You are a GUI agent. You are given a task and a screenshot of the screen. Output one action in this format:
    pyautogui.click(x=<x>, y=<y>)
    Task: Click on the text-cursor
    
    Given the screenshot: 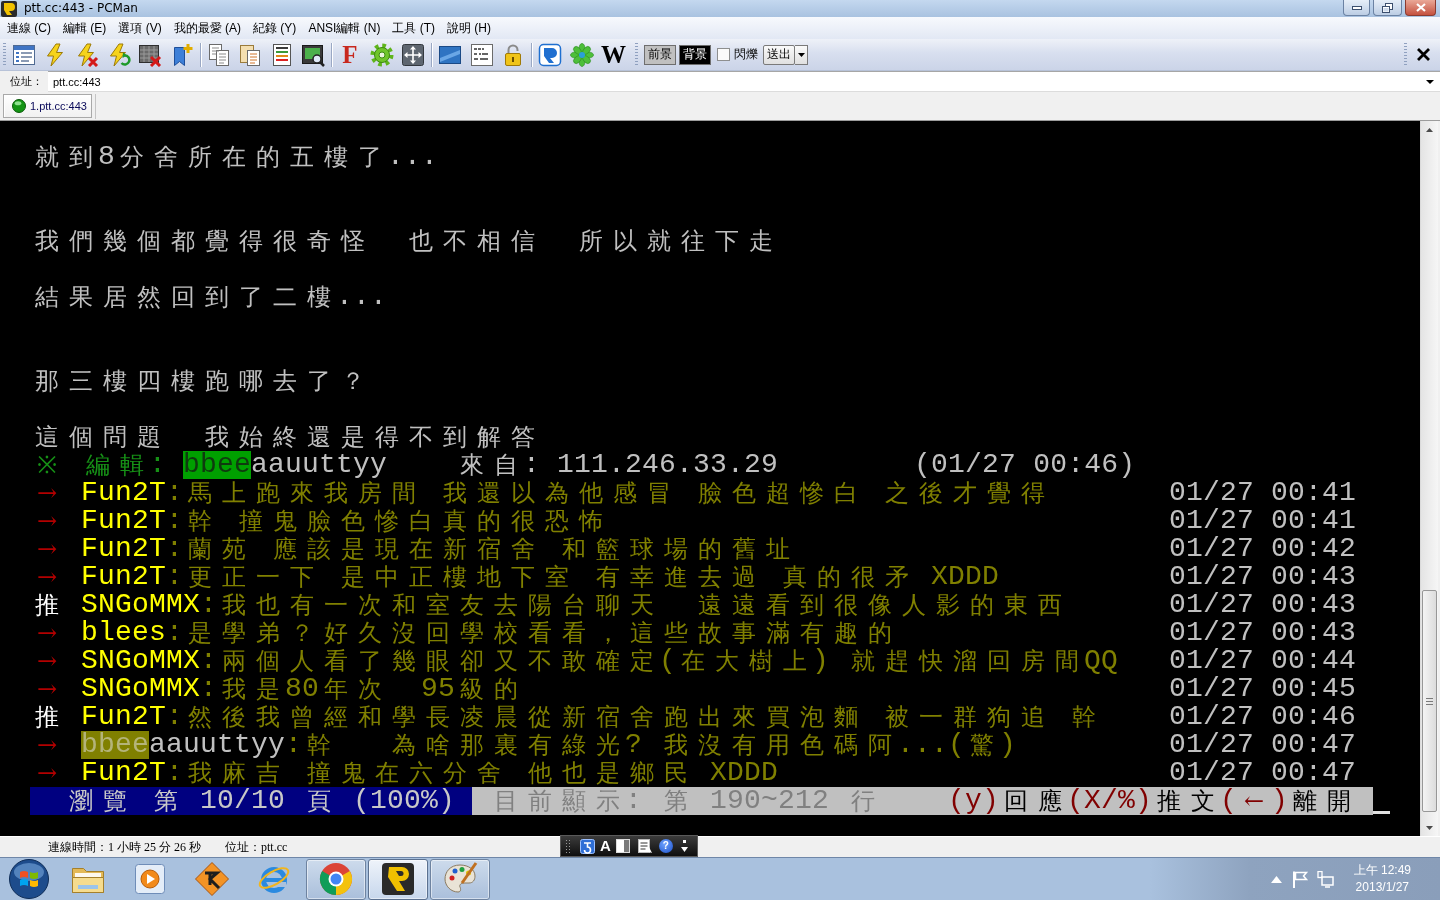 What is the action you would take?
    pyautogui.click(x=1381, y=812)
    